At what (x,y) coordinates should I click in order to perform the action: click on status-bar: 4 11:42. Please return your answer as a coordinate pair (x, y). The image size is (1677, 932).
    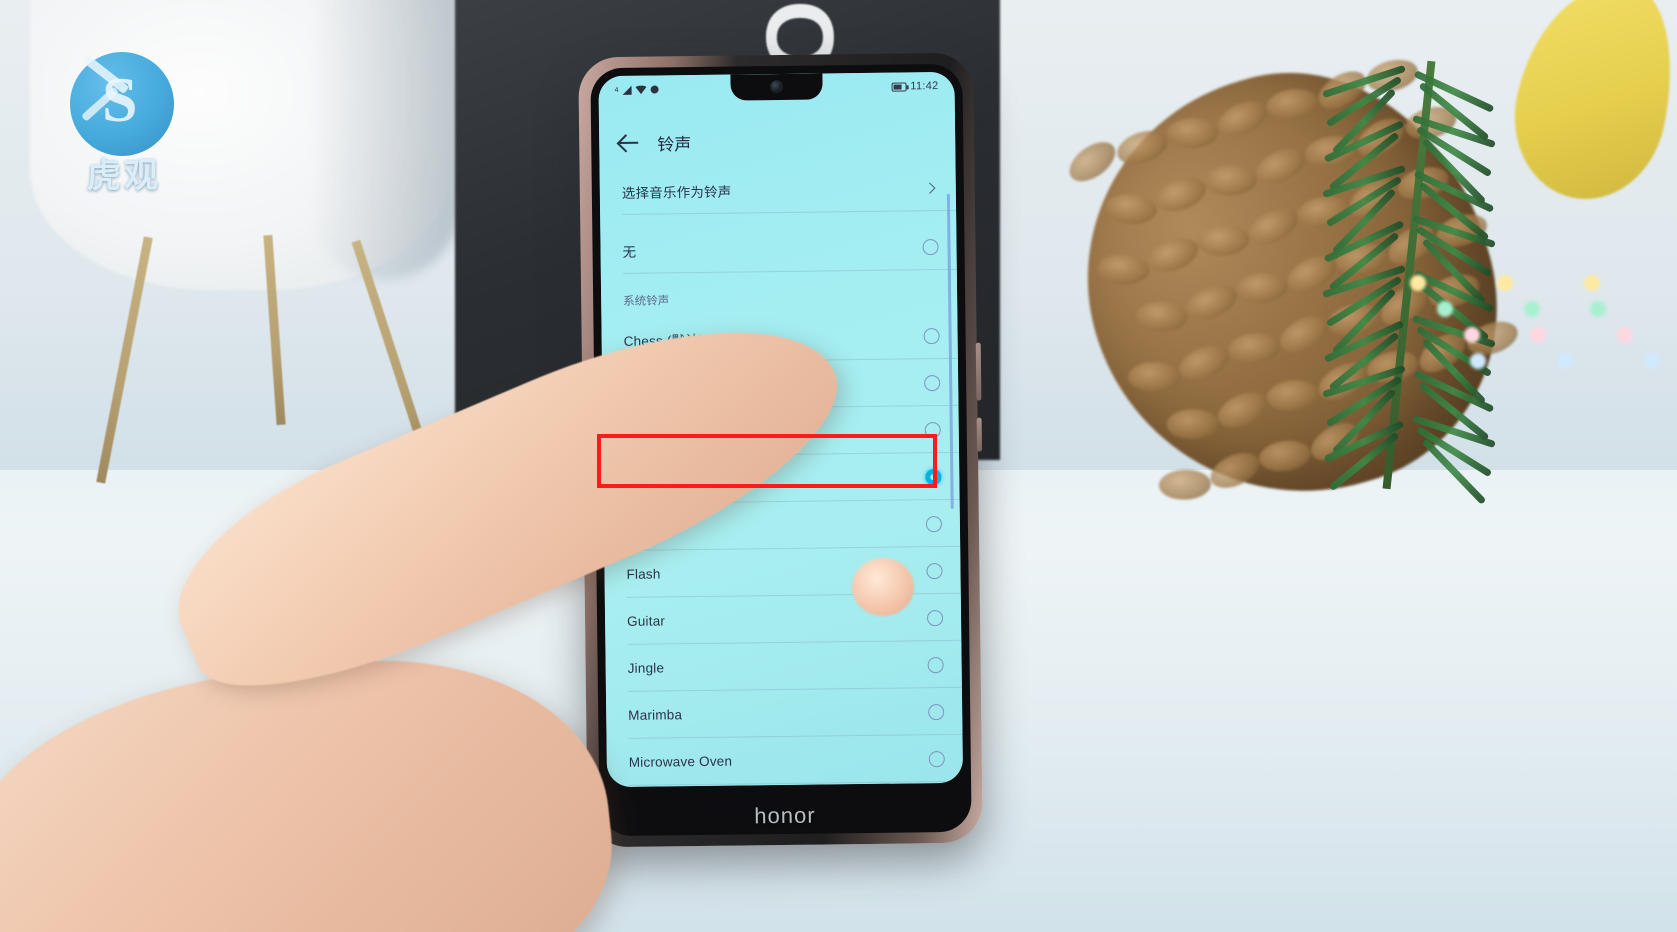
    Looking at the image, I should click on (776, 88).